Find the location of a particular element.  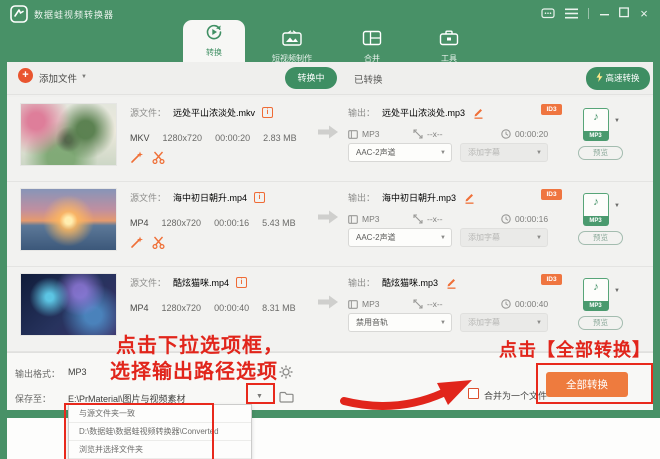

output-filename: 海中初日朝升.mp3 is located at coordinates (419, 198).